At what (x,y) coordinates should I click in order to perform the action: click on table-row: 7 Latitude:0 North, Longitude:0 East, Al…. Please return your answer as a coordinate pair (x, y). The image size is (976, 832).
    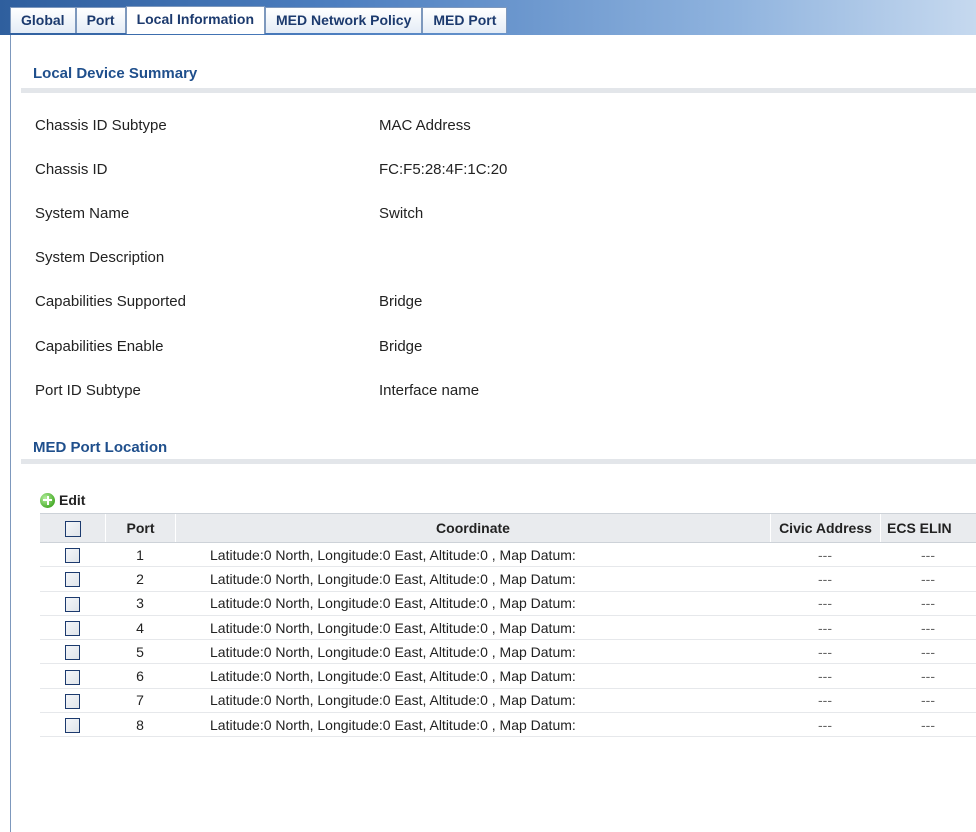
    Looking at the image, I should click on (508, 701).